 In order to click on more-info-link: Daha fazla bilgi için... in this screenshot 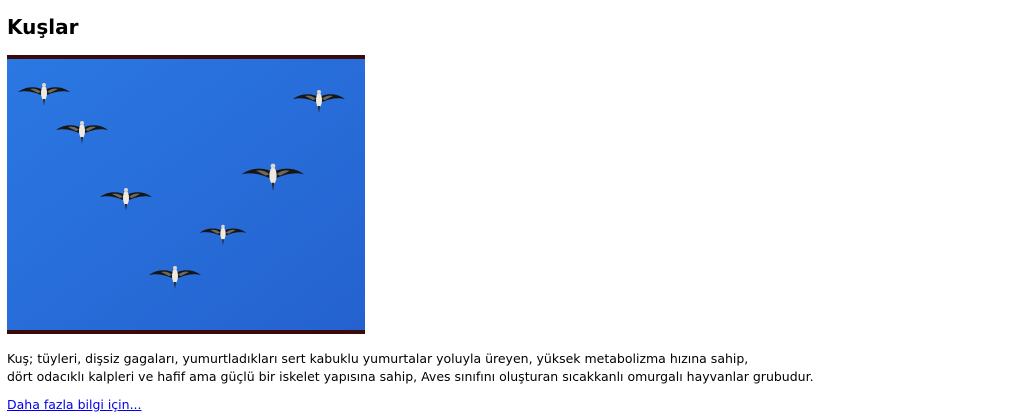, I will do `click(74, 405)`.